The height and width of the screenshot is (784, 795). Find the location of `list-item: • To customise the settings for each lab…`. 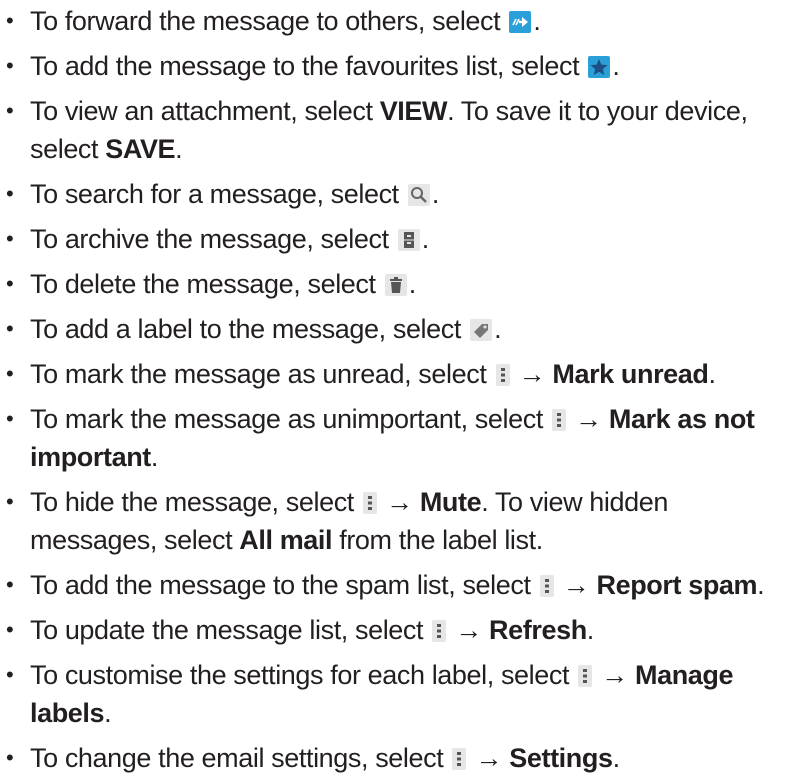

list-item: • To customise the settings for each lab… is located at coordinates (397, 694).